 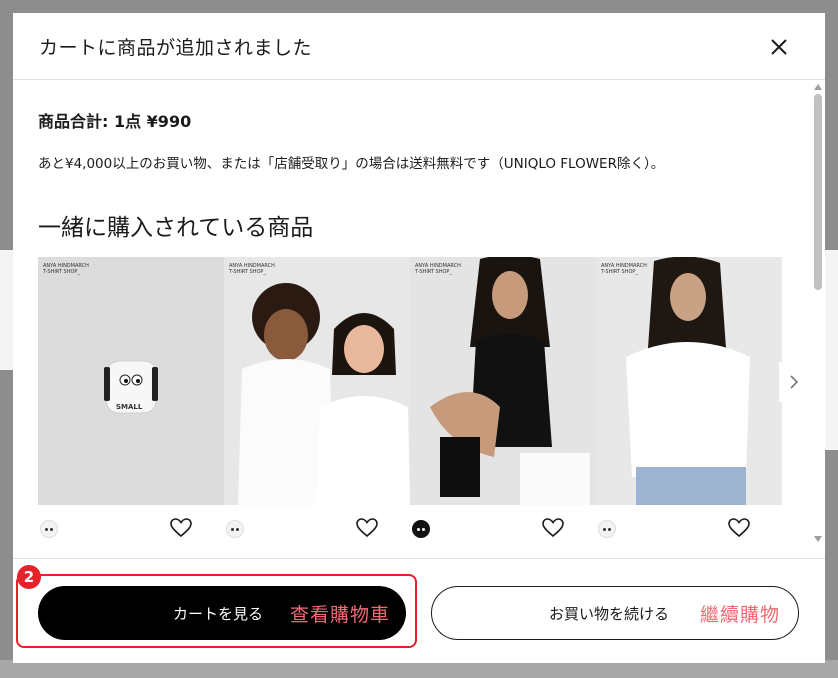 I want to click on step-badge: 2, so click(x=29, y=577).